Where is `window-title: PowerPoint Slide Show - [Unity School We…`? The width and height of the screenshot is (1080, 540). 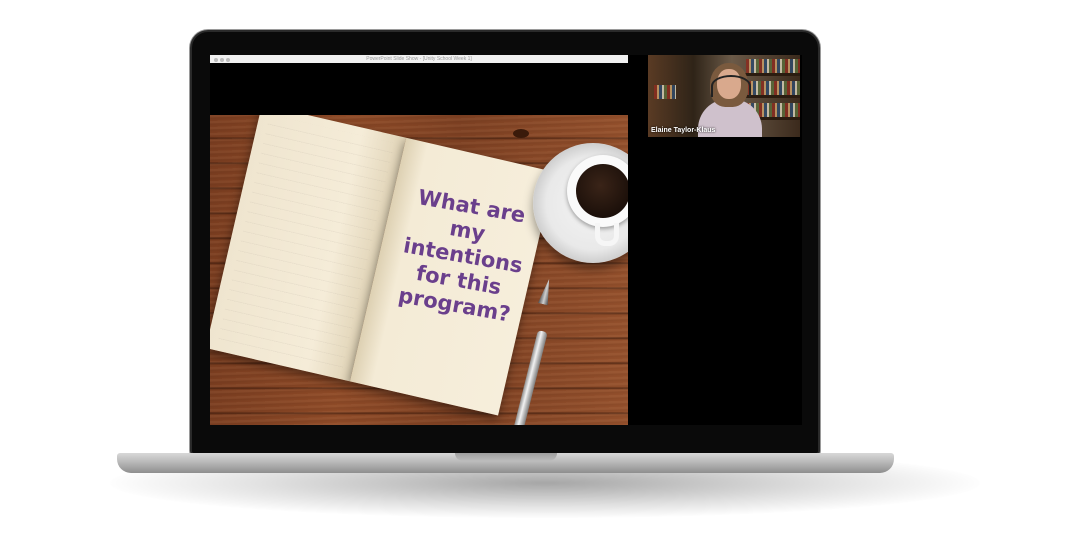
window-title: PowerPoint Slide Show - [Unity School We… is located at coordinates (419, 59).